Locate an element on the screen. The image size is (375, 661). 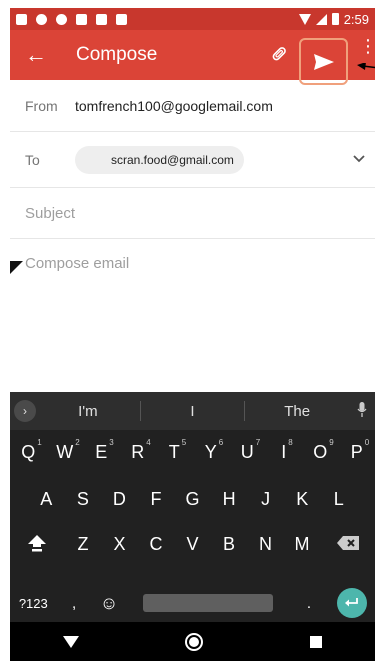
clock-time: 2:59 is located at coordinates (356, 19).